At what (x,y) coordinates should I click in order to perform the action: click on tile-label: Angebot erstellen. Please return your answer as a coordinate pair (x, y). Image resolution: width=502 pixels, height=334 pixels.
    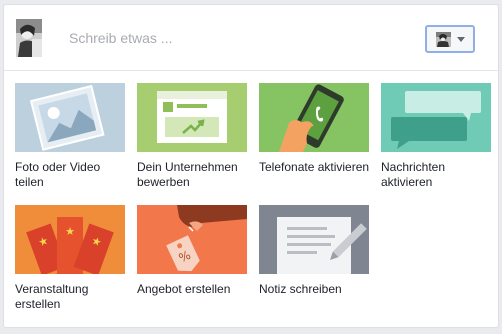
    Looking at the image, I should click on (184, 289).